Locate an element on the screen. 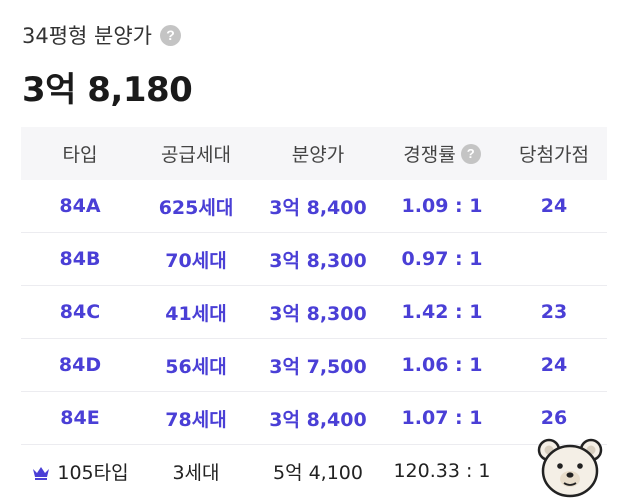  cell-type-label: 105타입 is located at coordinates (93, 472).